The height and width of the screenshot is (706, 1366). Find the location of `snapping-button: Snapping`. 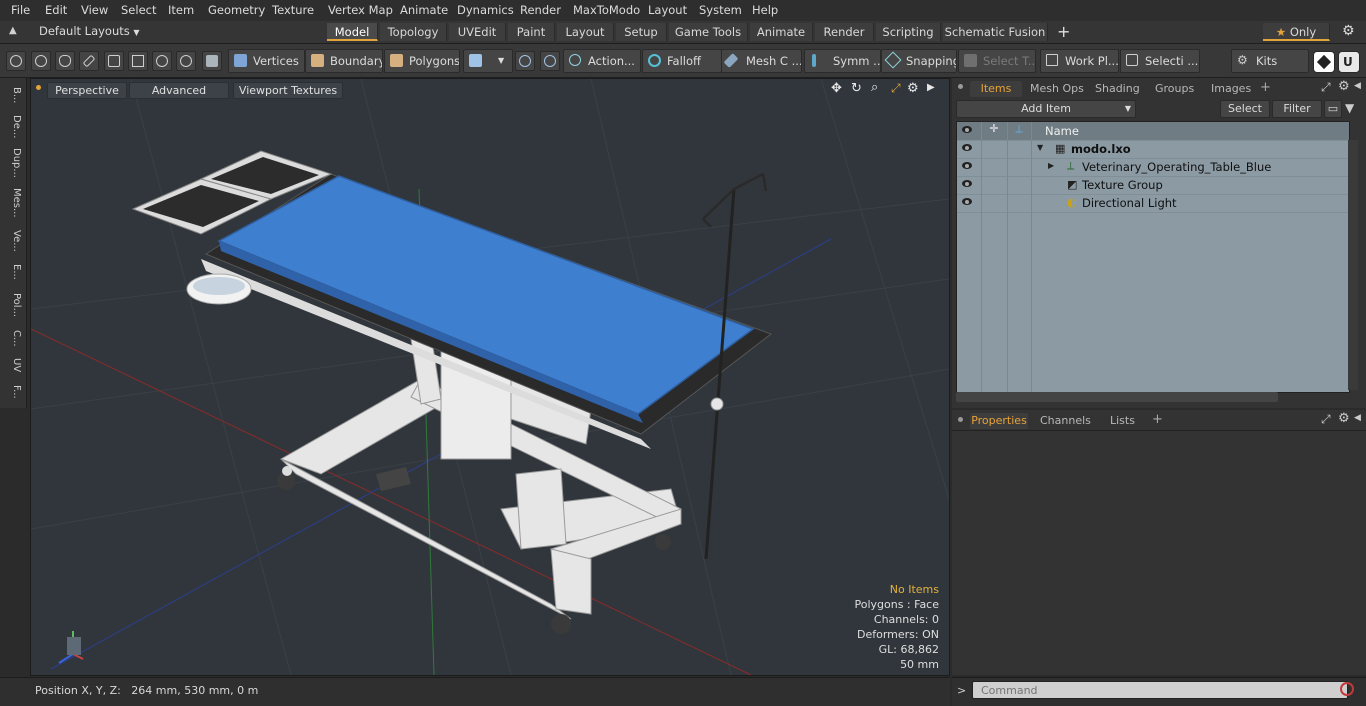

snapping-button: Snapping is located at coordinates (919, 61).